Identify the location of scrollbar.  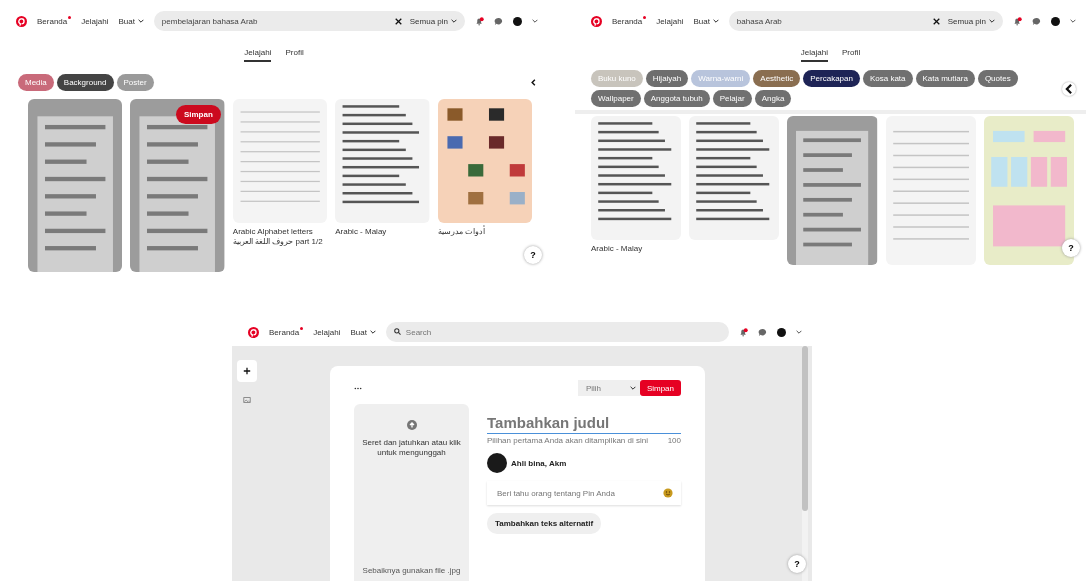
(805, 463).